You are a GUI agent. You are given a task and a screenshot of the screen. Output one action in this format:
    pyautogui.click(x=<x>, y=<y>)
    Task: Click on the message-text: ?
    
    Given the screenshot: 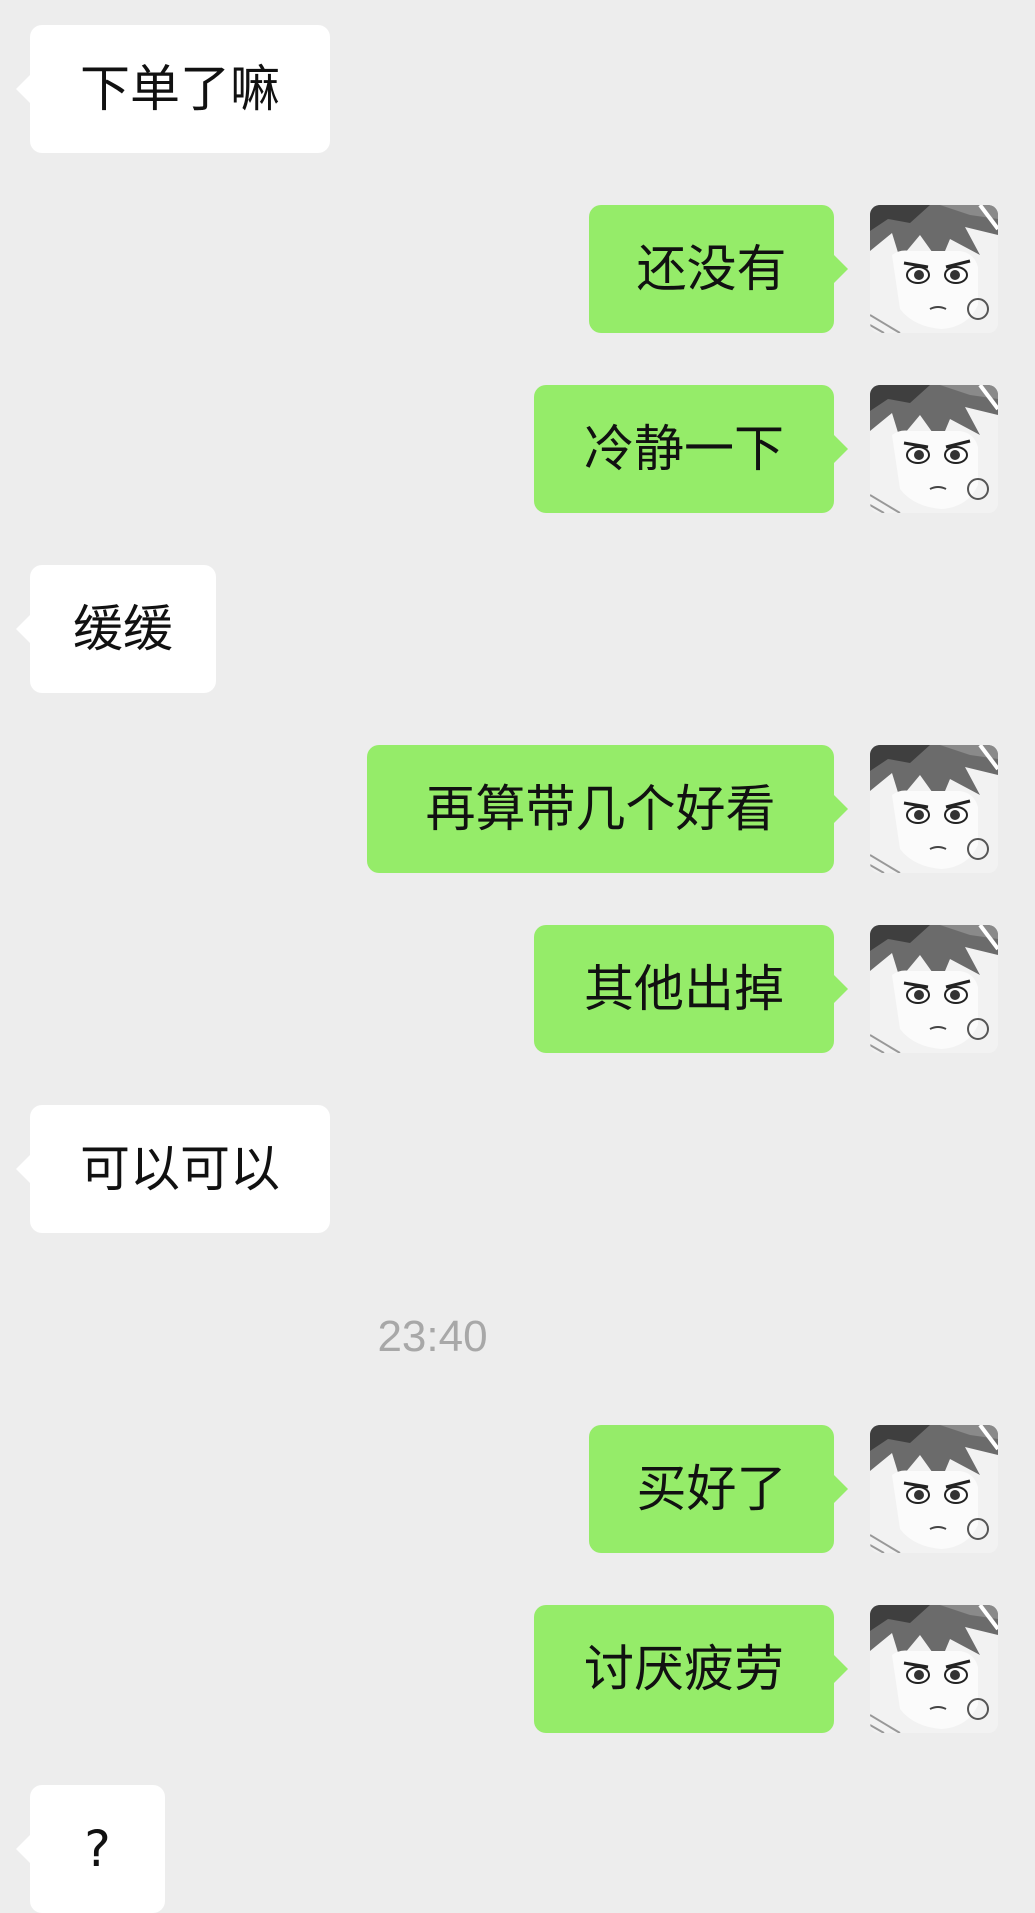 What is the action you would take?
    pyautogui.click(x=97, y=1849)
    